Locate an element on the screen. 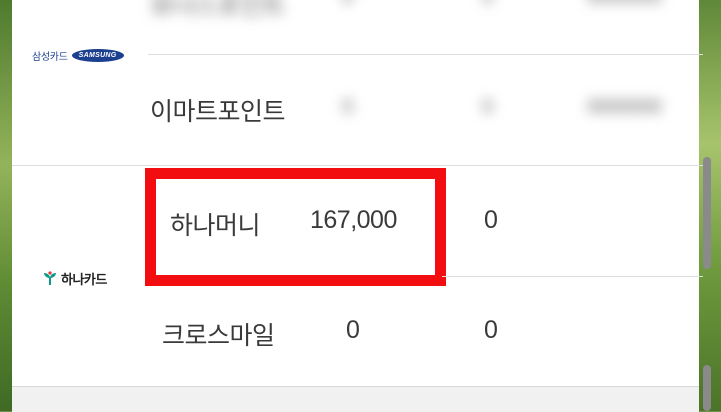 The image size is (721, 412). samsung-card-logo: 삼성카드 SAMSUNG is located at coordinates (82, 55).